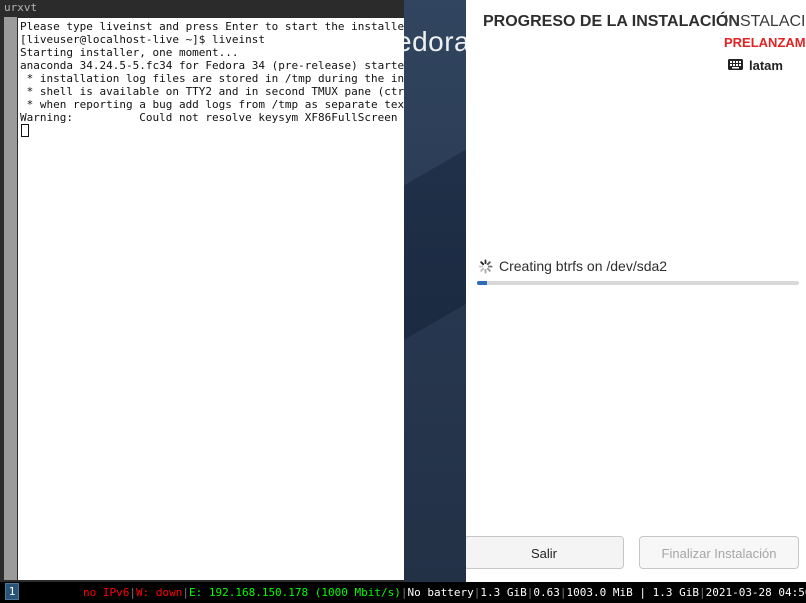 The image size is (806, 603). I want to click on terminal-prompt-line, so click(212, 132).